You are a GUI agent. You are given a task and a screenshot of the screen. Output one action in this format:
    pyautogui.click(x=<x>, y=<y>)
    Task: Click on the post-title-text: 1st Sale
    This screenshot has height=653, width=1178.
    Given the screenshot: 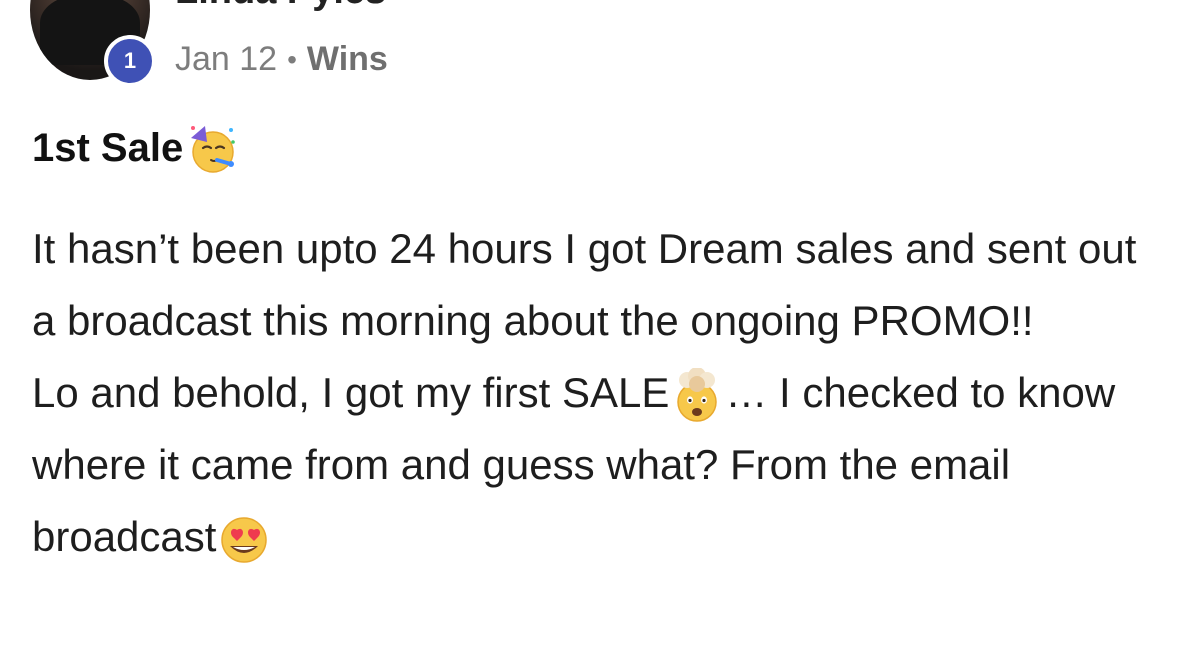 What is the action you would take?
    pyautogui.click(x=108, y=147)
    